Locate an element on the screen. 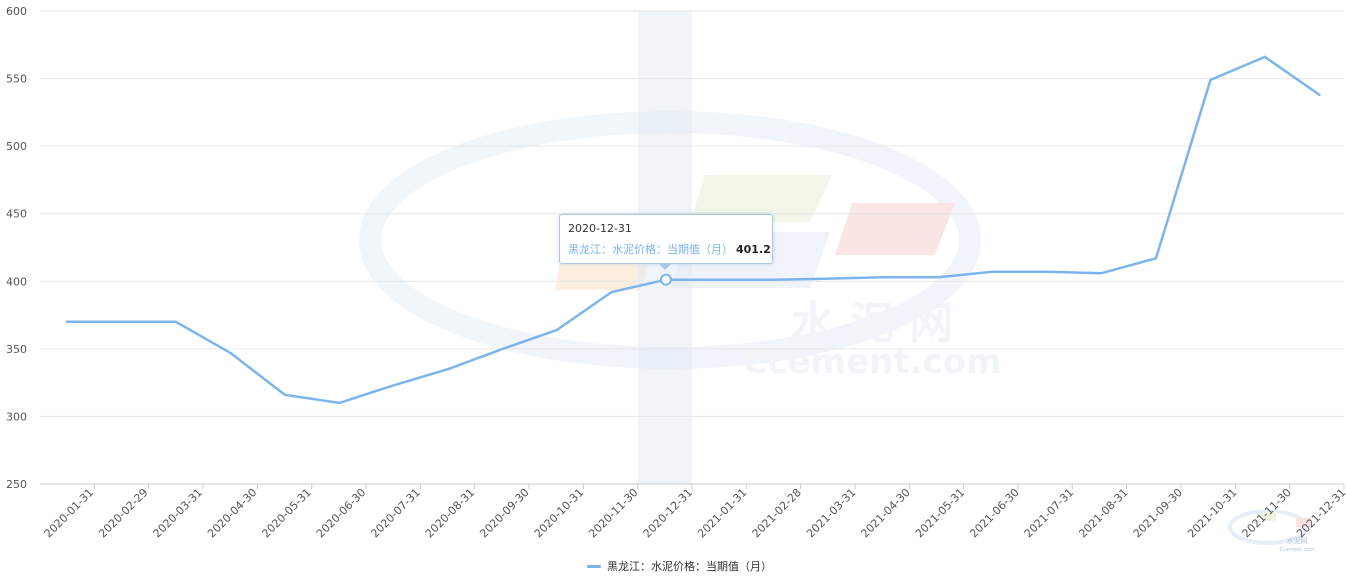 This screenshot has height=577, width=1347. y-axis: 250 300 350 400 450 500 550 600 is located at coordinates (16, 248).